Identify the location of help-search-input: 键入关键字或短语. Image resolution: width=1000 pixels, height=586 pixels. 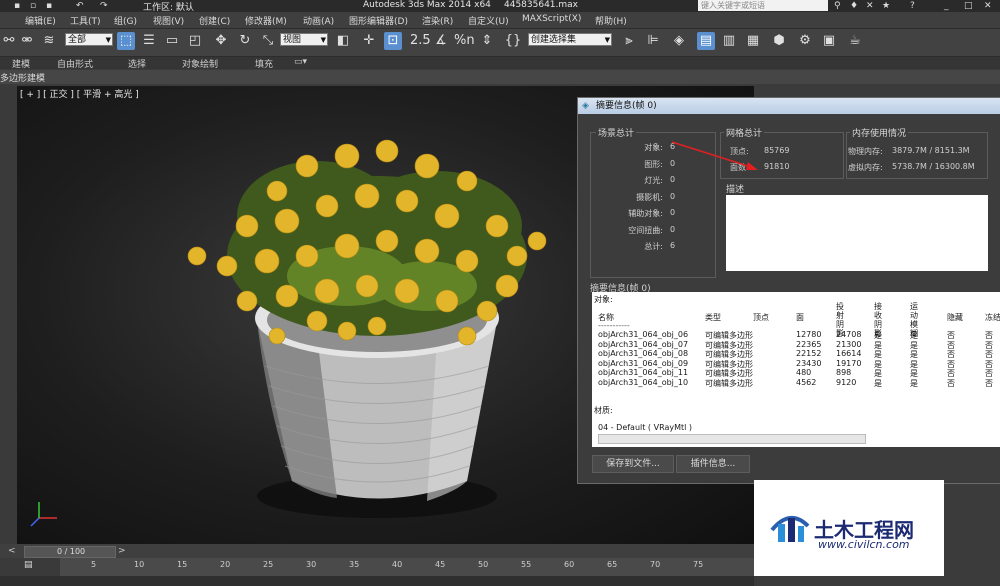
(763, 5).